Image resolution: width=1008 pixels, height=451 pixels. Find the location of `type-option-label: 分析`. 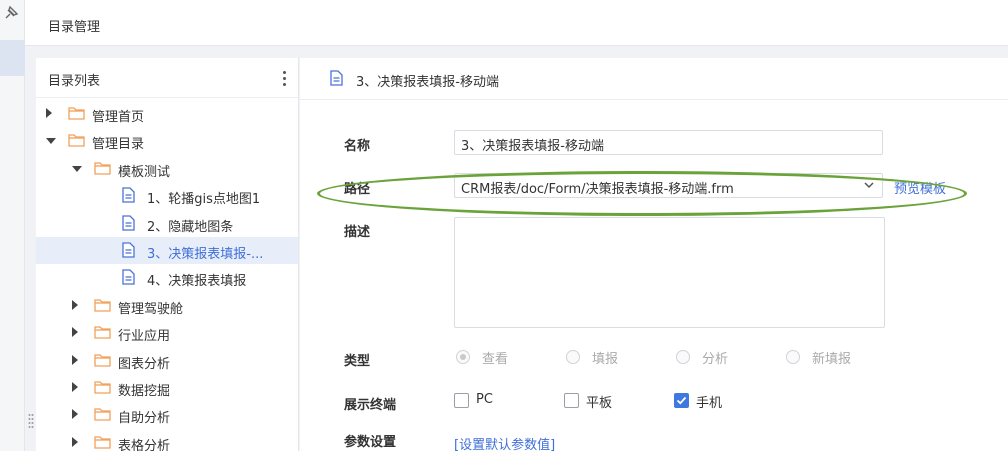

type-option-label: 分析 is located at coordinates (715, 359).